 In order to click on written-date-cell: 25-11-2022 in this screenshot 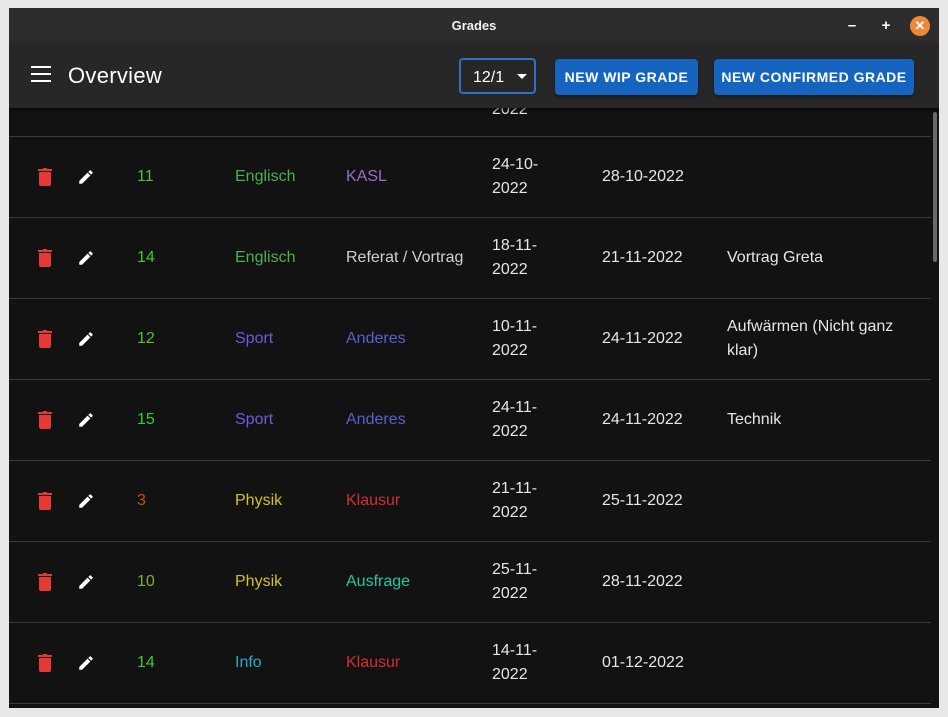, I will do `click(515, 581)`.